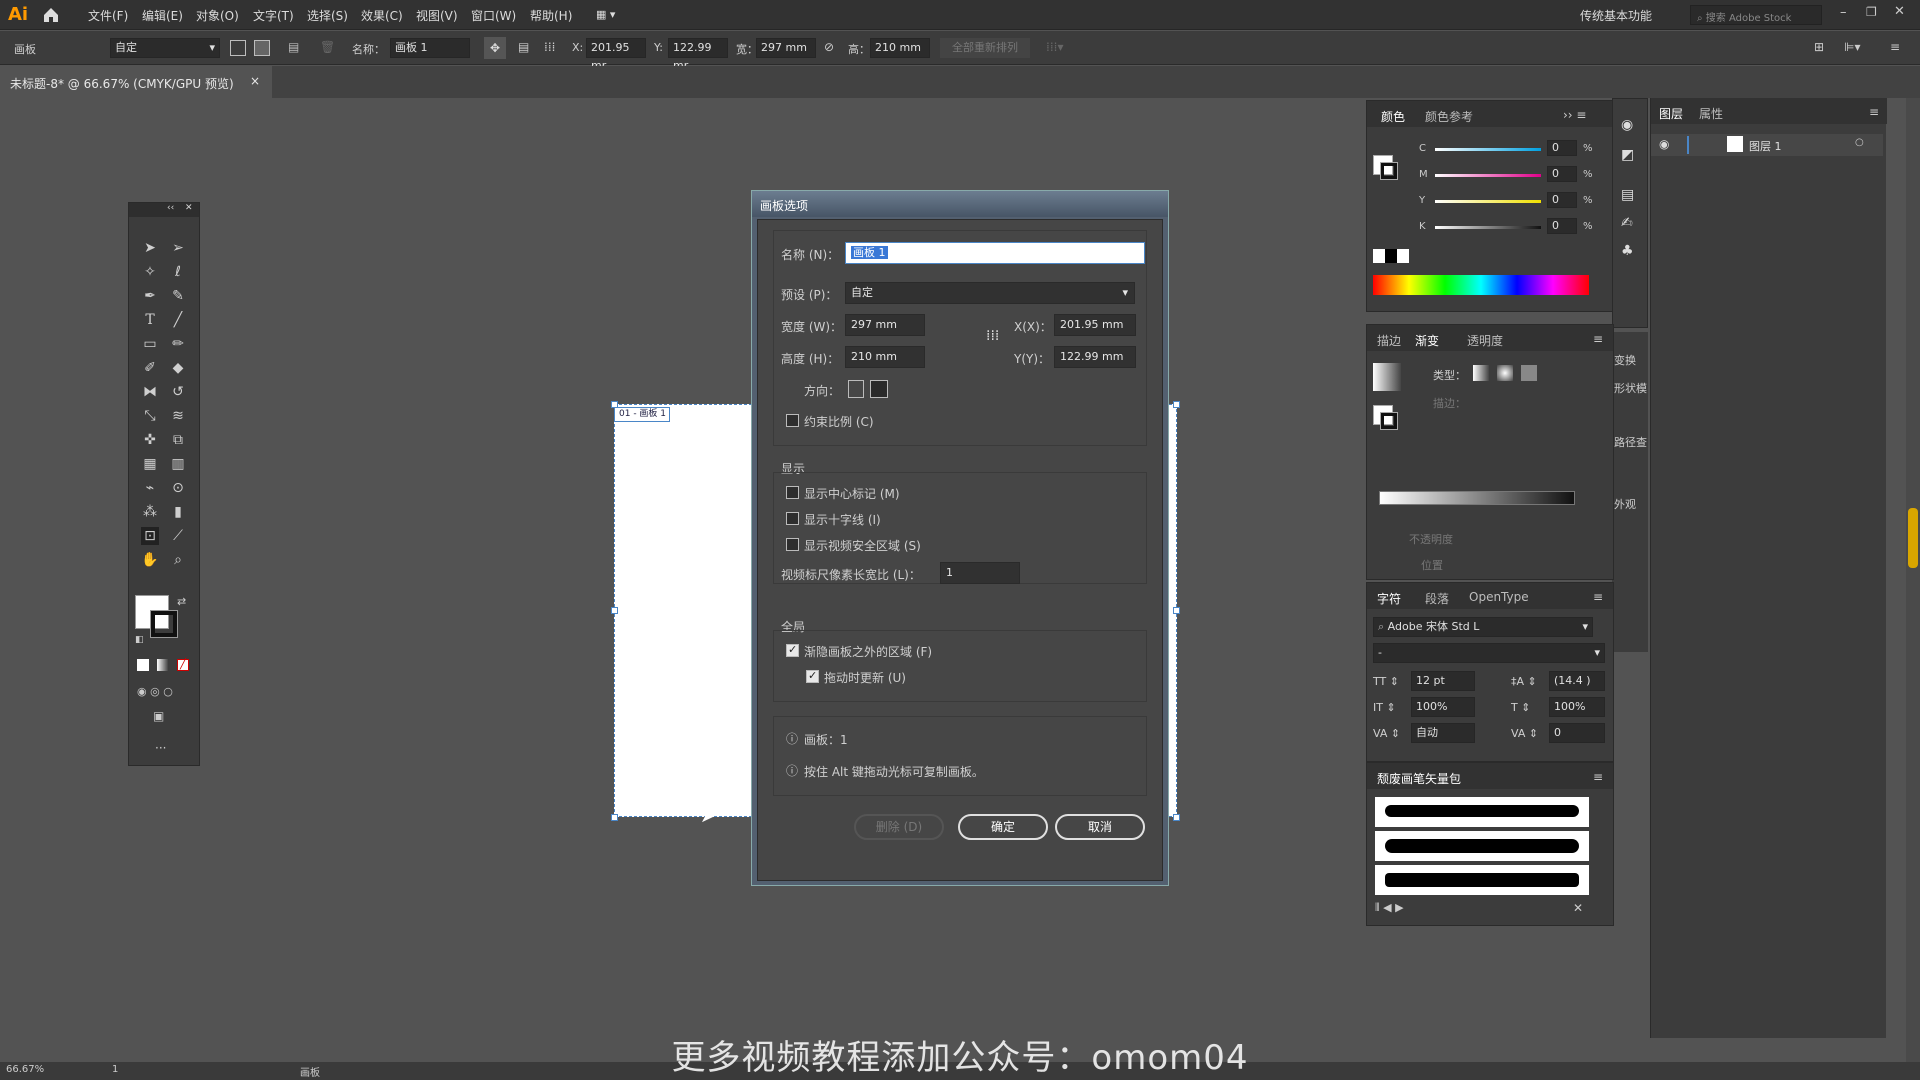 The image size is (1920, 1080). I want to click on yellow-input: 0, so click(1562, 200).